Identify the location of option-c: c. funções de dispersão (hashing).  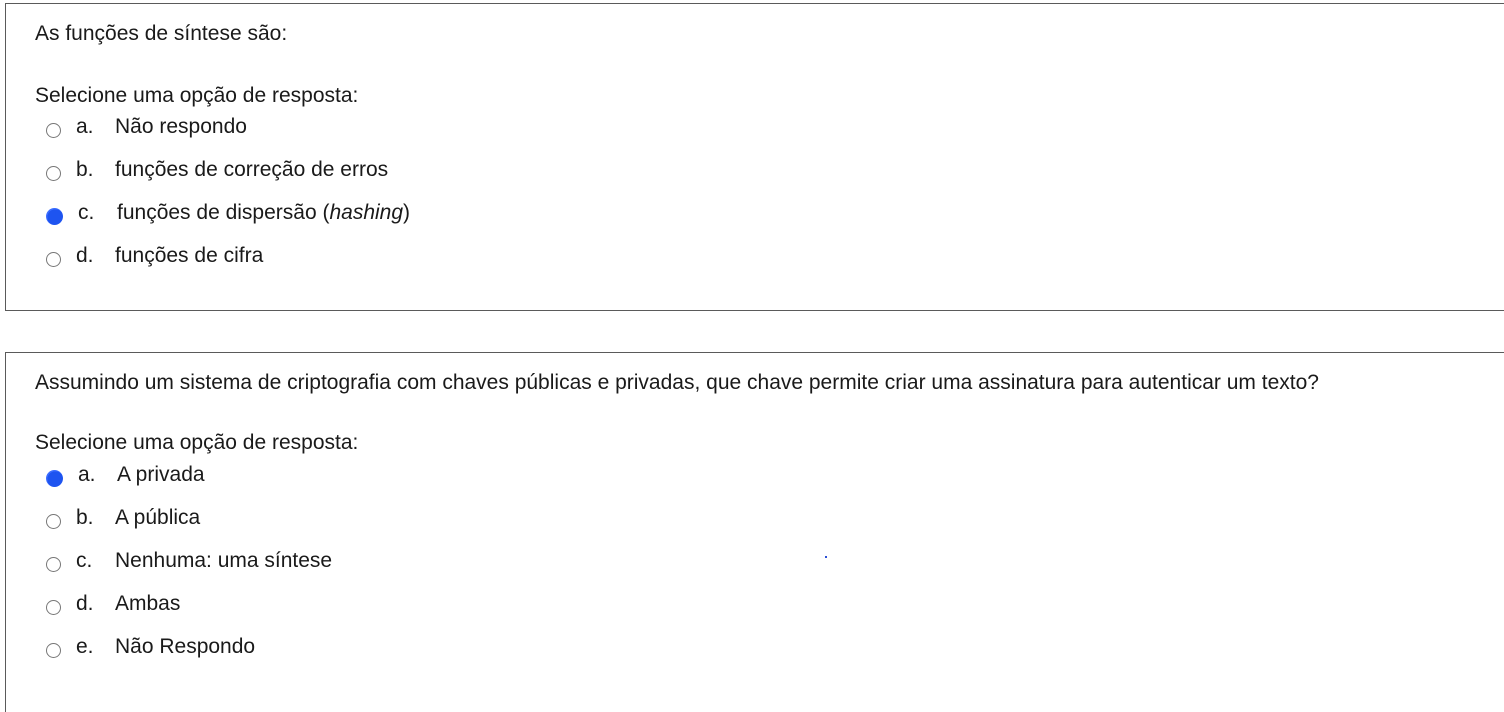
(228, 213).